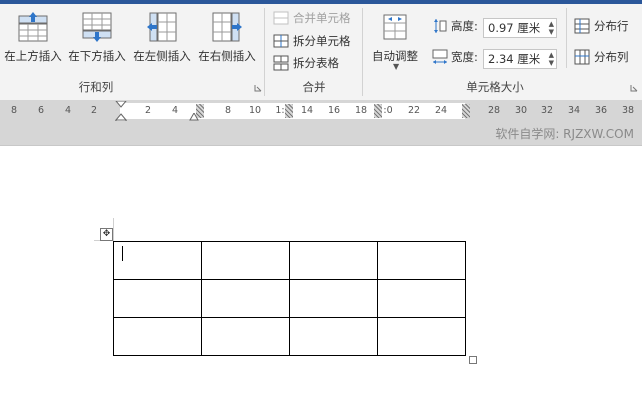 Image resolution: width=642 pixels, height=414 pixels. What do you see at coordinates (322, 18) in the screenshot?
I see `merge-cells-label: 合并单元格` at bounding box center [322, 18].